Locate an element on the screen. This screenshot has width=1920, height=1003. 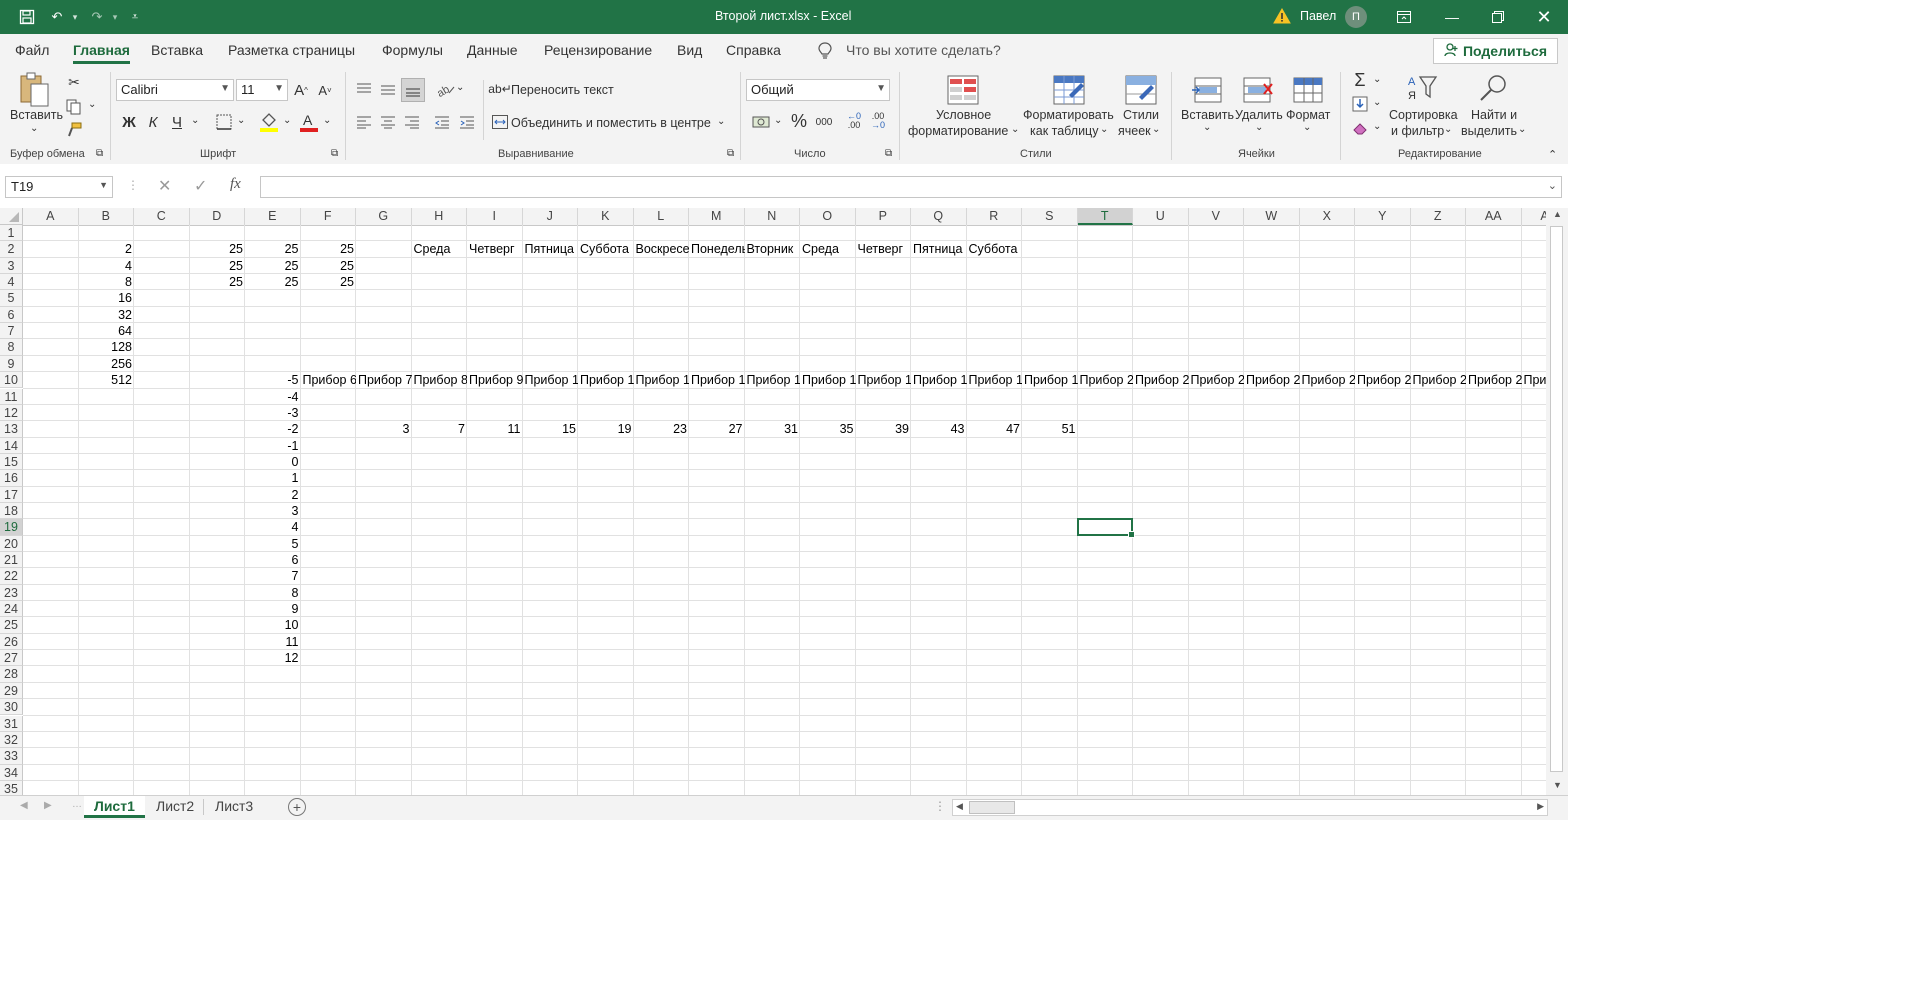
cell-I13: 11 is located at coordinates (495, 429).